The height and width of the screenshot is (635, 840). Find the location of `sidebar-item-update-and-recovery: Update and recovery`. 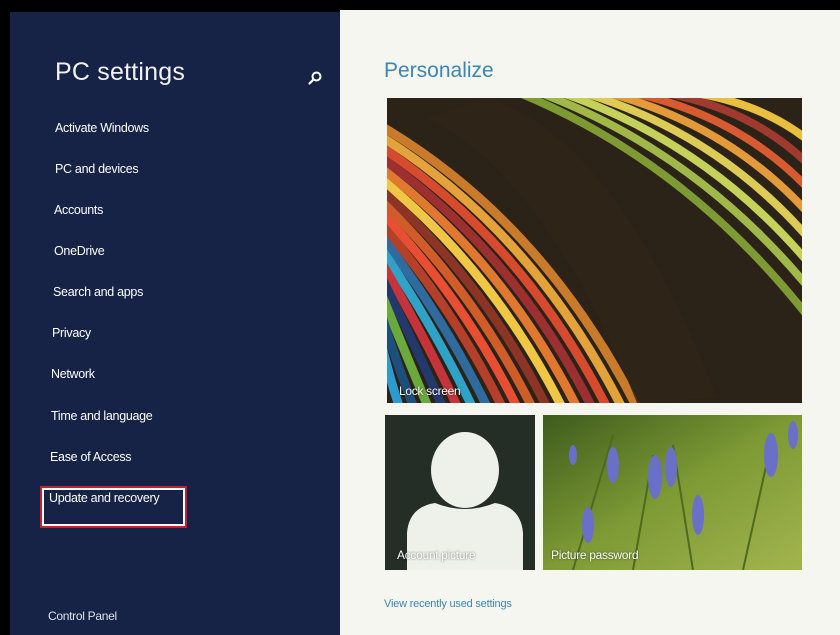

sidebar-item-update-and-recovery: Update and recovery is located at coordinates (104, 498).